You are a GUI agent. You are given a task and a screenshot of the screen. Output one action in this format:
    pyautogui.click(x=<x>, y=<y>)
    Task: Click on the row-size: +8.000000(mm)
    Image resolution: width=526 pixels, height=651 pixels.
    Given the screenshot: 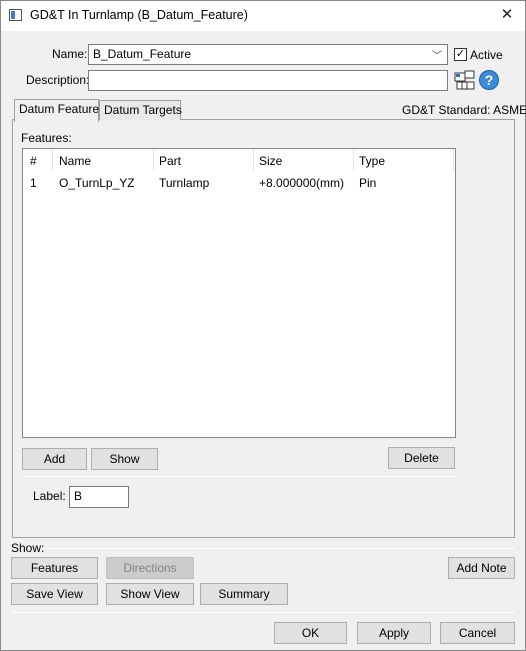 What is the action you would take?
    pyautogui.click(x=302, y=183)
    